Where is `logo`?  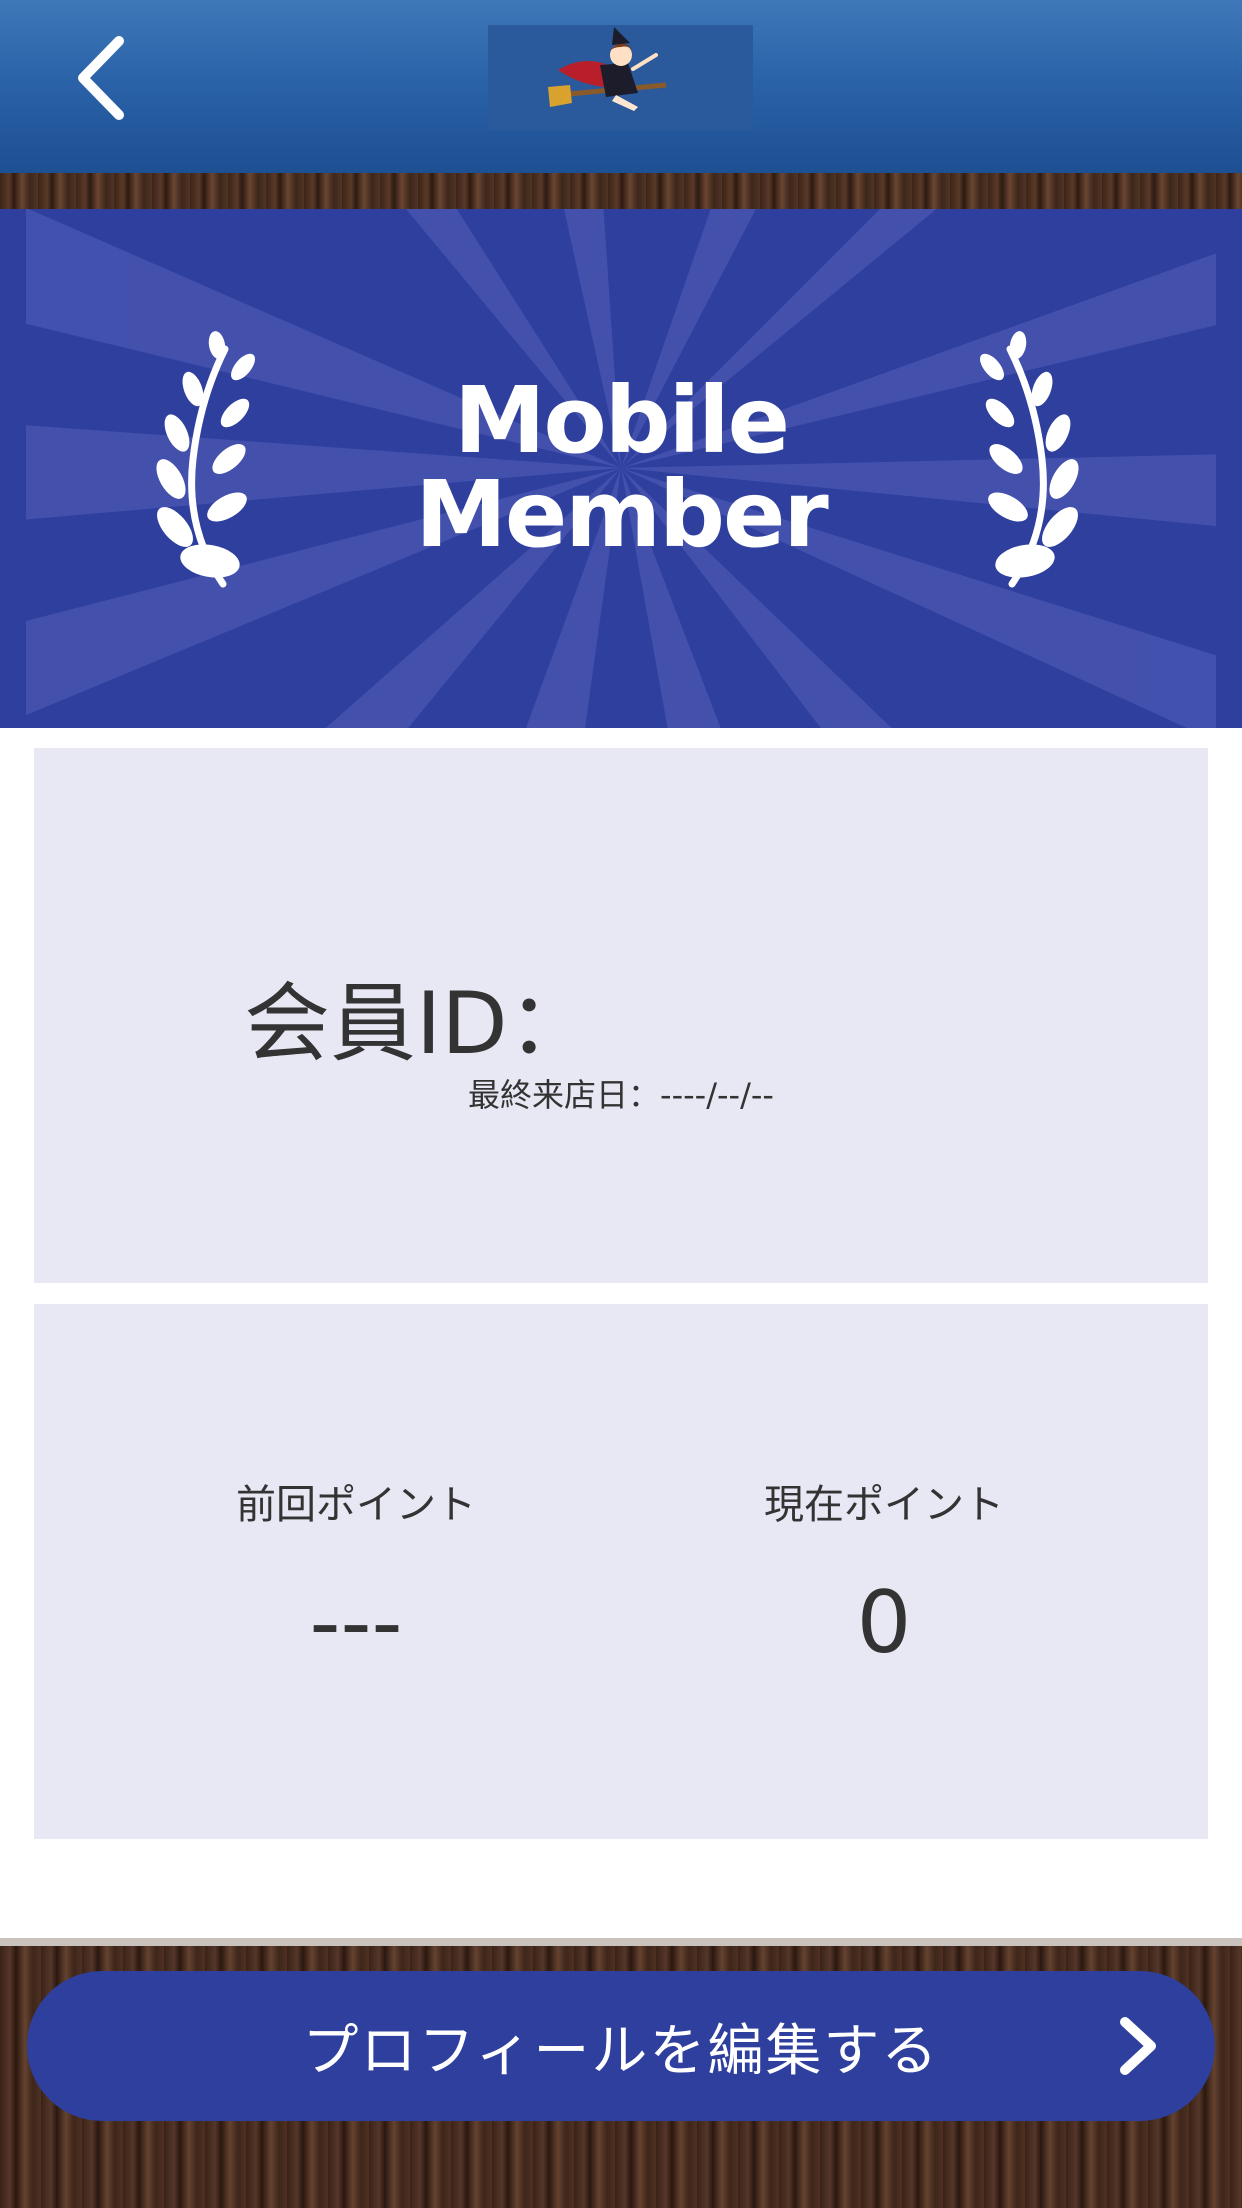
logo is located at coordinates (620, 77).